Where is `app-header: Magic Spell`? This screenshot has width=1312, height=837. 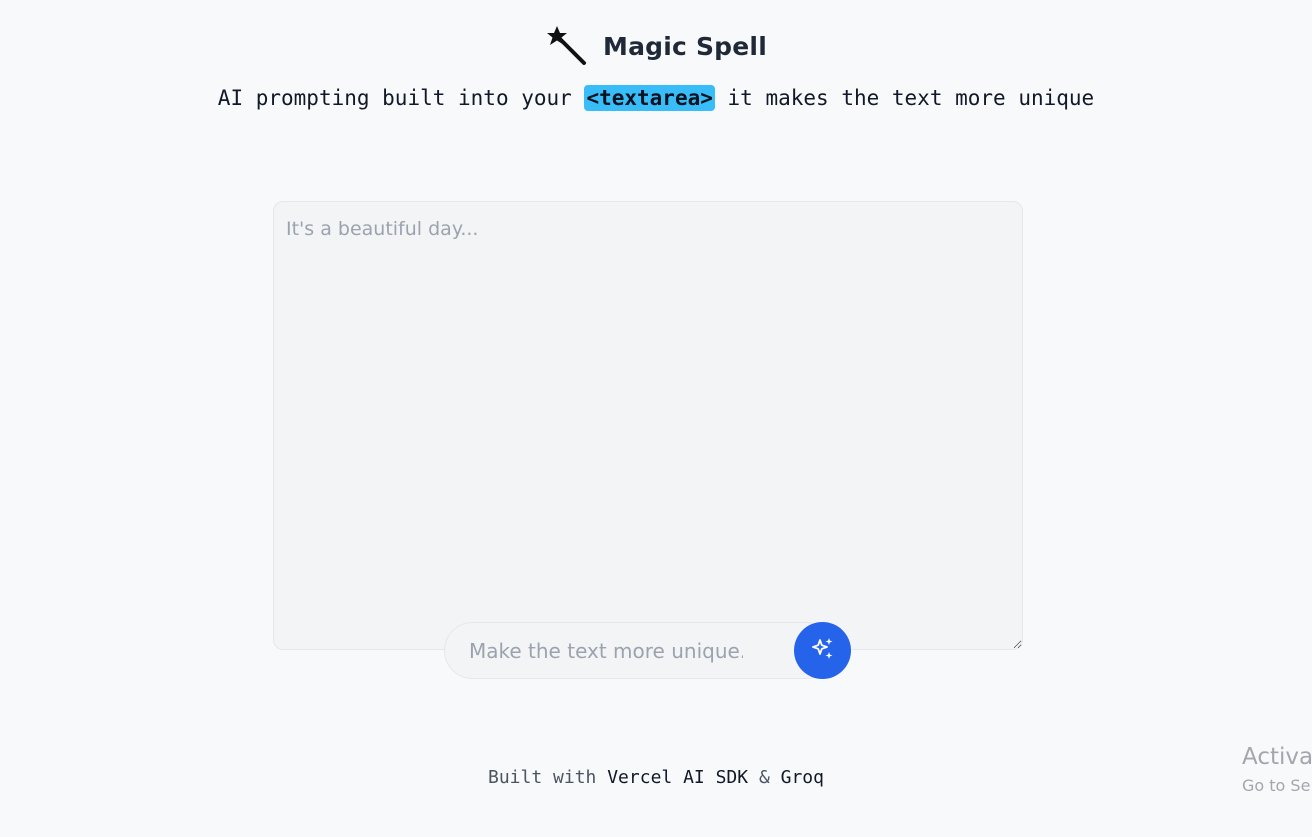
app-header: Magic Spell is located at coordinates (656, 46).